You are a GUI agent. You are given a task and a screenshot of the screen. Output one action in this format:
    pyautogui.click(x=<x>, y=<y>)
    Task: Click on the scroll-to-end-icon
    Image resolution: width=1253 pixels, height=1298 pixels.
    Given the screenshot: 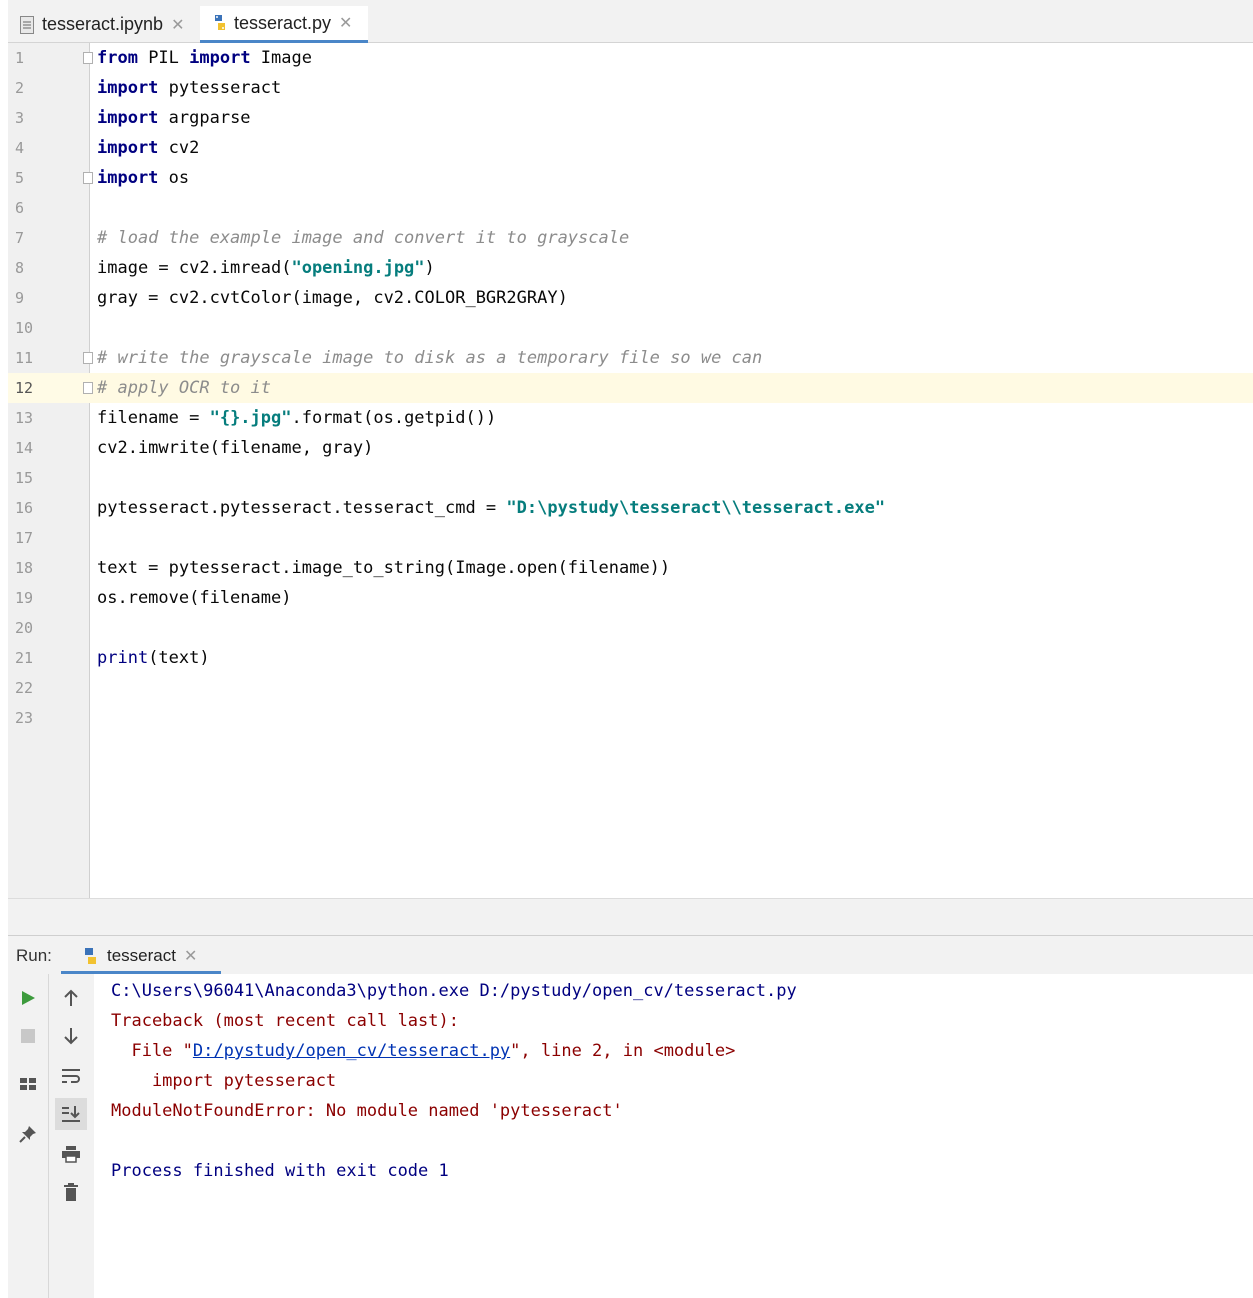 What is the action you would take?
    pyautogui.click(x=71, y=1114)
    